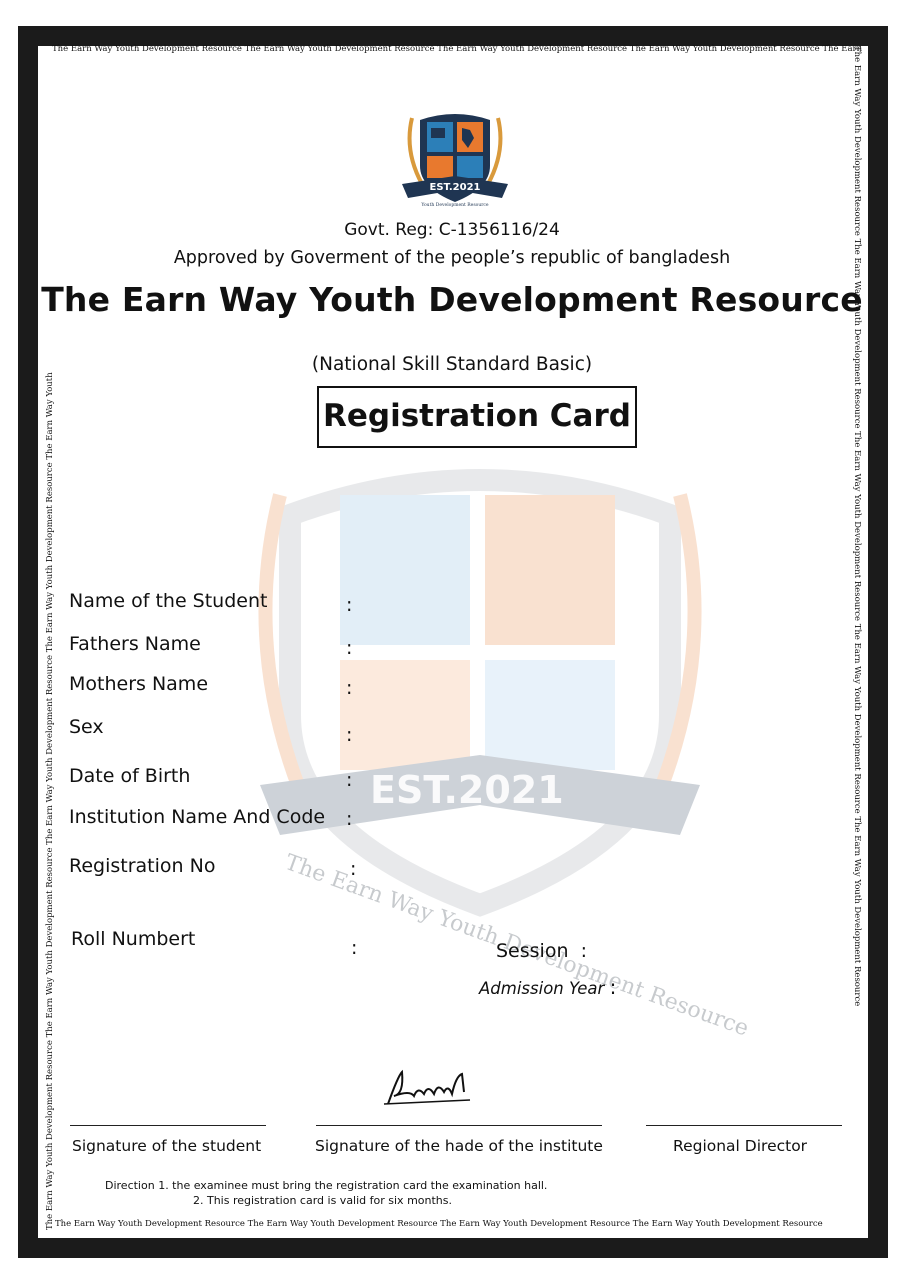 The width and height of the screenshot is (904, 1280). I want to click on colon-institution: :, so click(349, 819).